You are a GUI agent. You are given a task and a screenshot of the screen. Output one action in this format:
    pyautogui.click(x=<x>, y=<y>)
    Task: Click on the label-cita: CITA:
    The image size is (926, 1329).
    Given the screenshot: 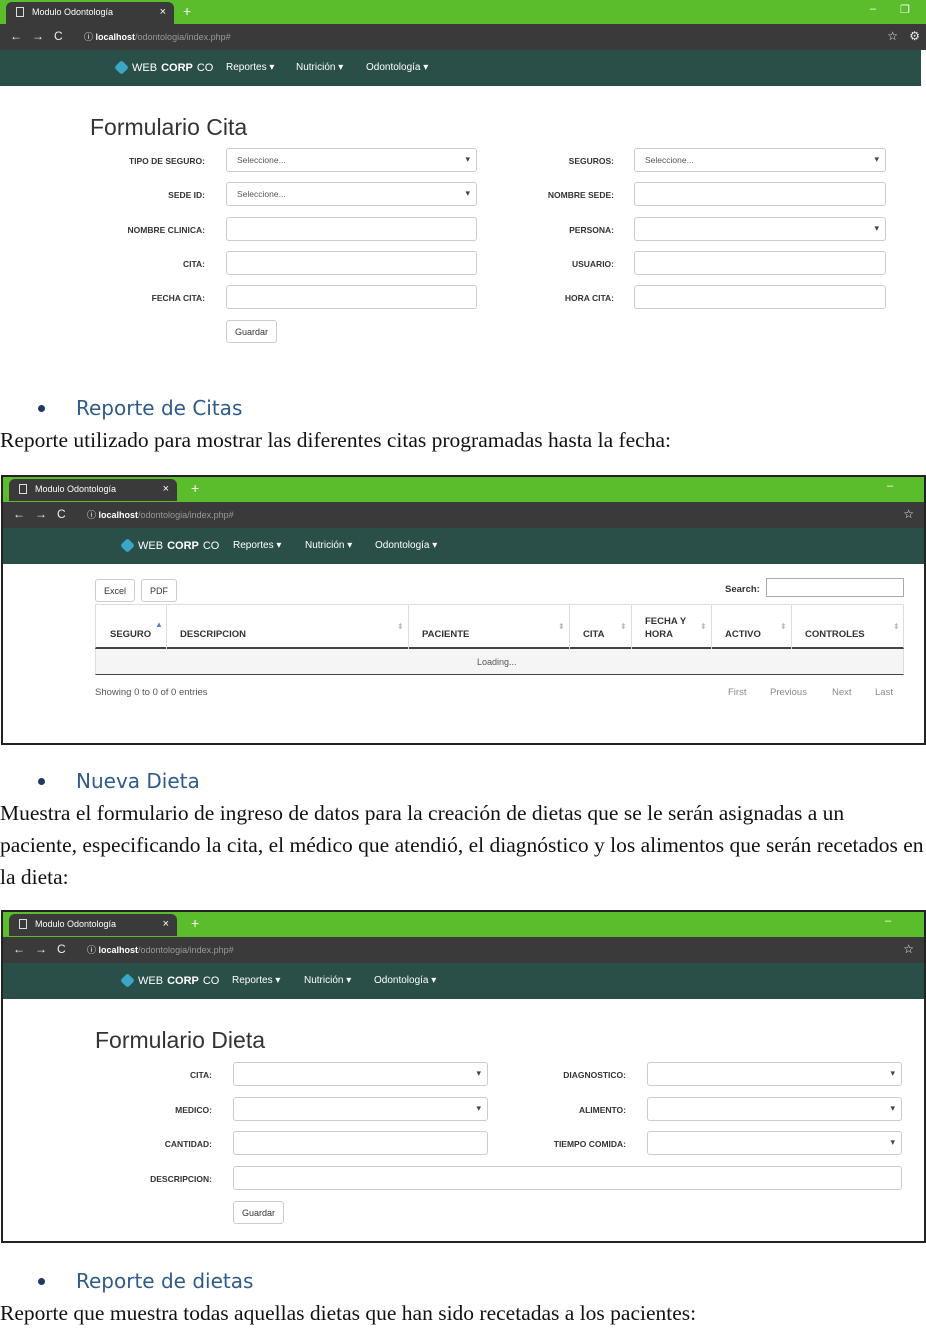 What is the action you would take?
    pyautogui.click(x=193, y=264)
    